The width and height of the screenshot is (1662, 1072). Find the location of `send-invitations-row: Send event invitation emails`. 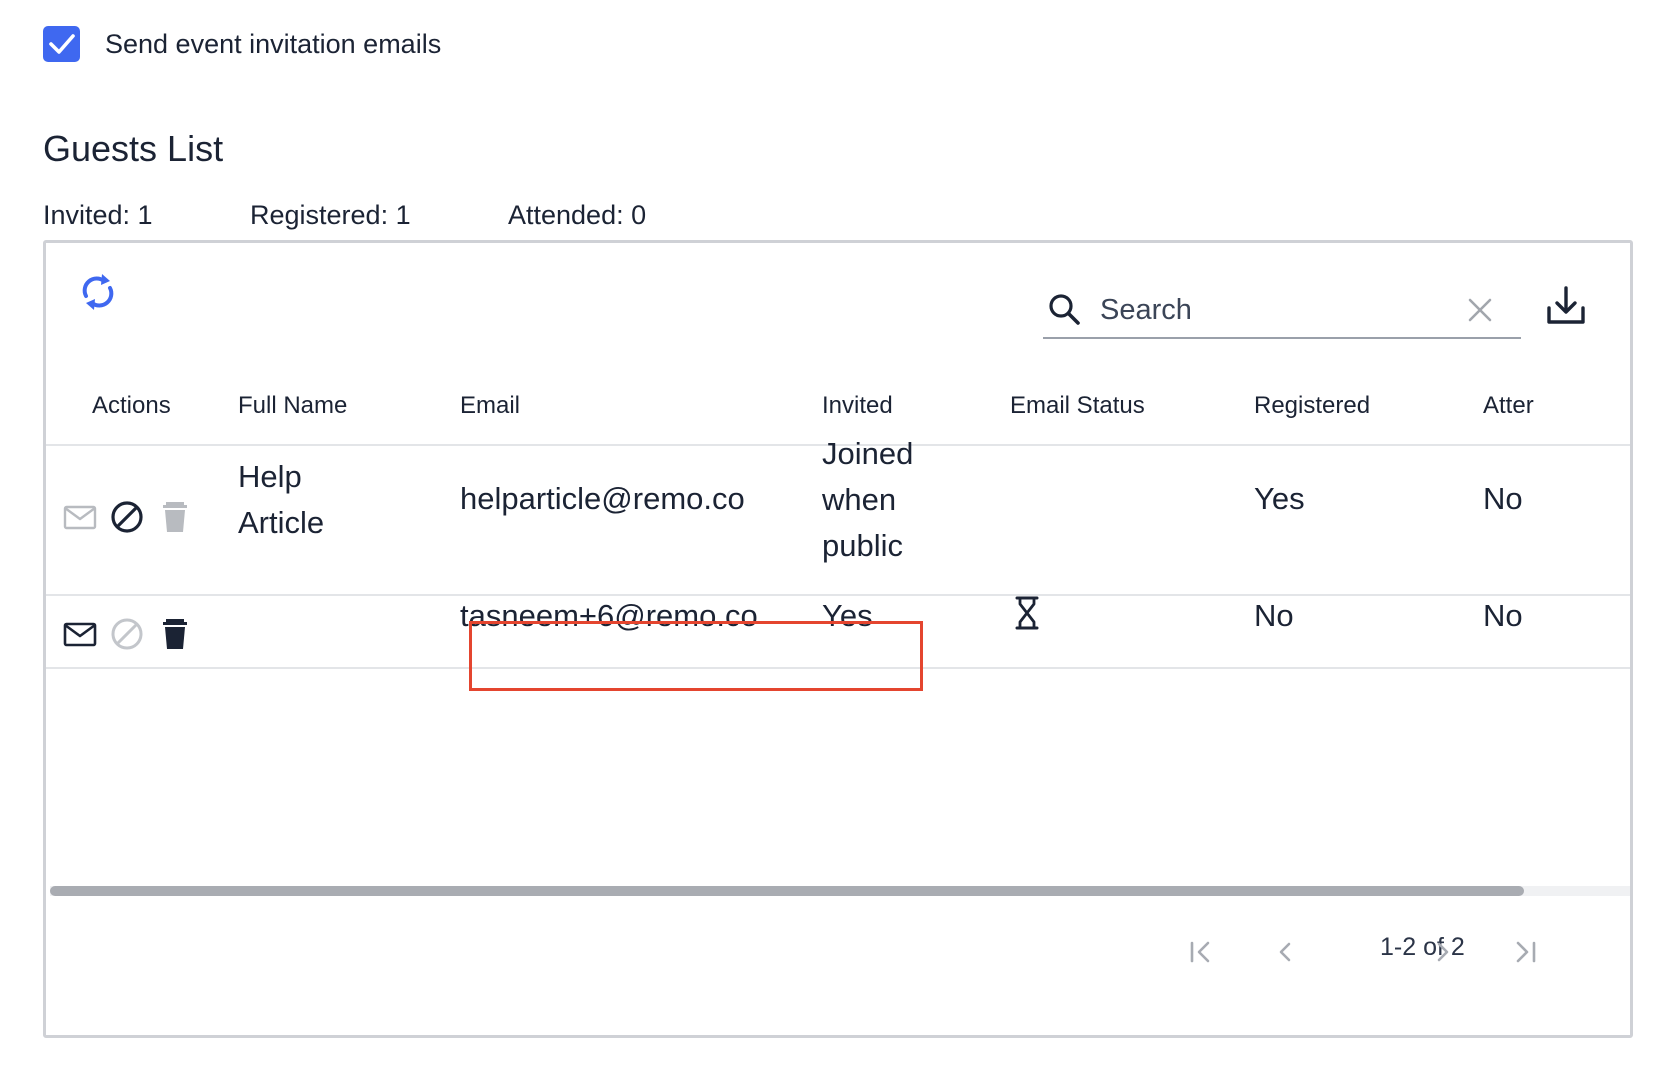

send-invitations-row: Send event invitation emails is located at coordinates (242, 44).